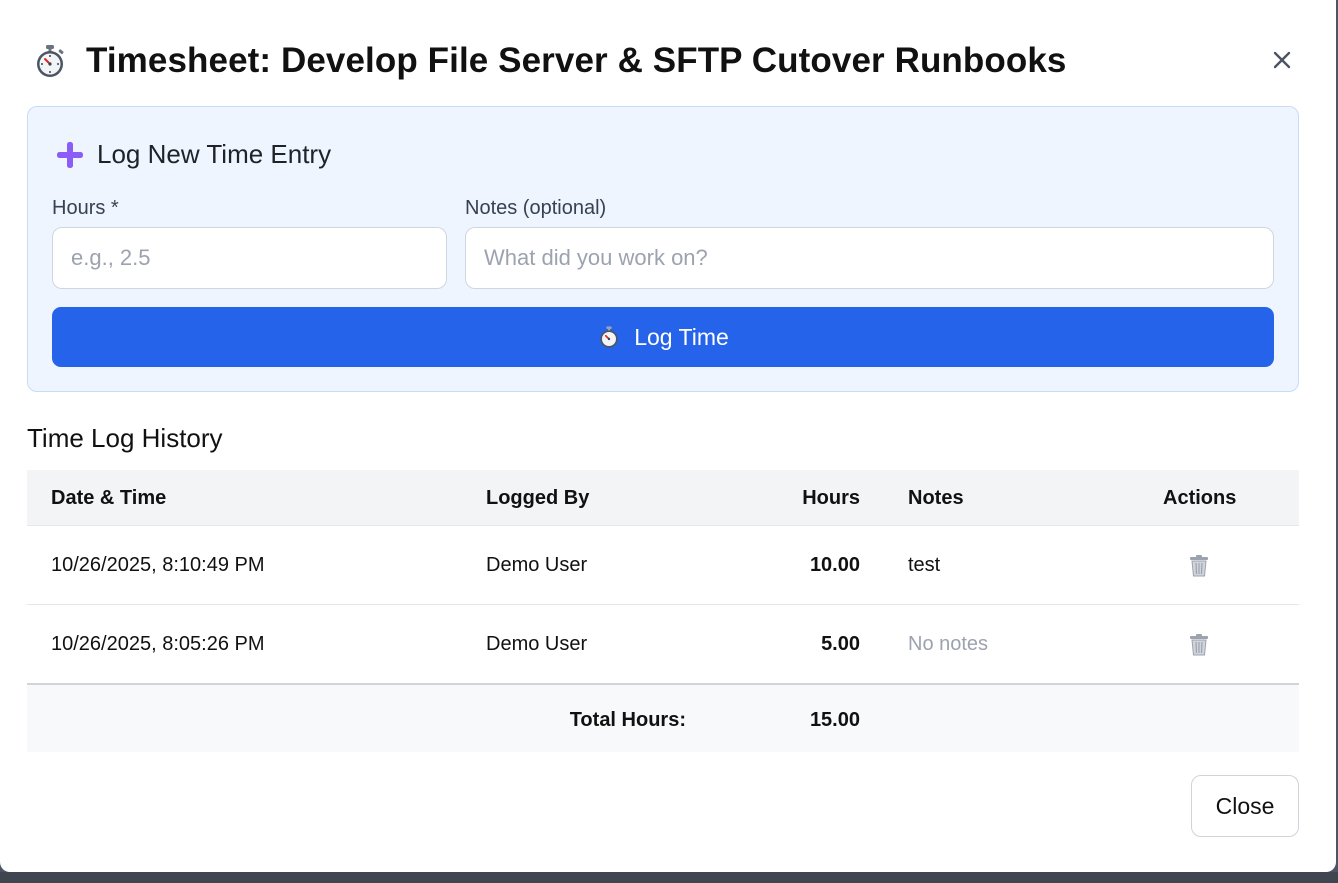 This screenshot has height=883, width=1338. What do you see at coordinates (924, 565) in the screenshot?
I see `row-notes: test` at bounding box center [924, 565].